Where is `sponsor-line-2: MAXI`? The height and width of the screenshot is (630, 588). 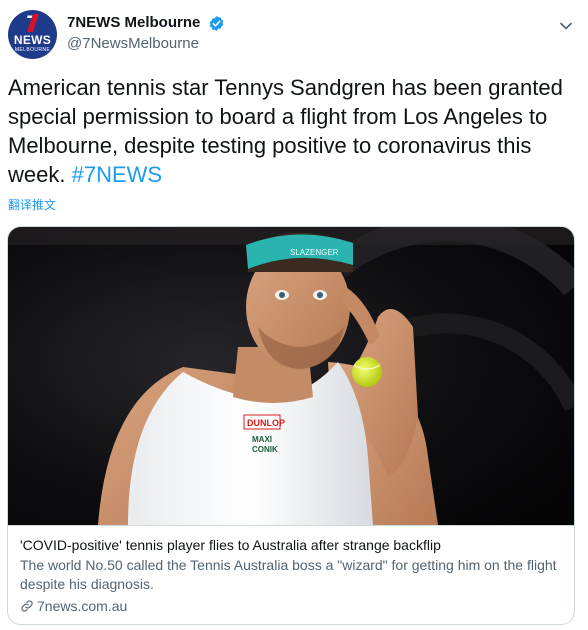 sponsor-line-2: MAXI is located at coordinates (262, 439).